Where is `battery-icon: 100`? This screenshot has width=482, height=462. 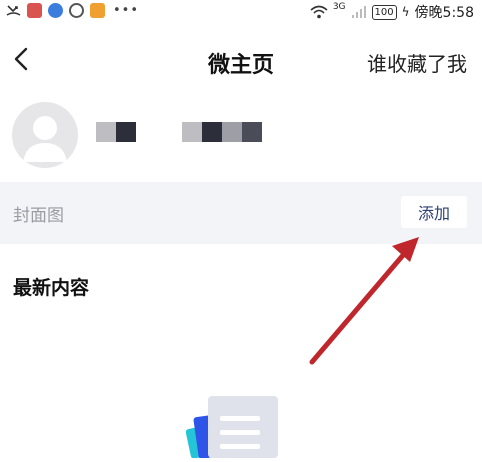 battery-icon: 100 is located at coordinates (384, 12).